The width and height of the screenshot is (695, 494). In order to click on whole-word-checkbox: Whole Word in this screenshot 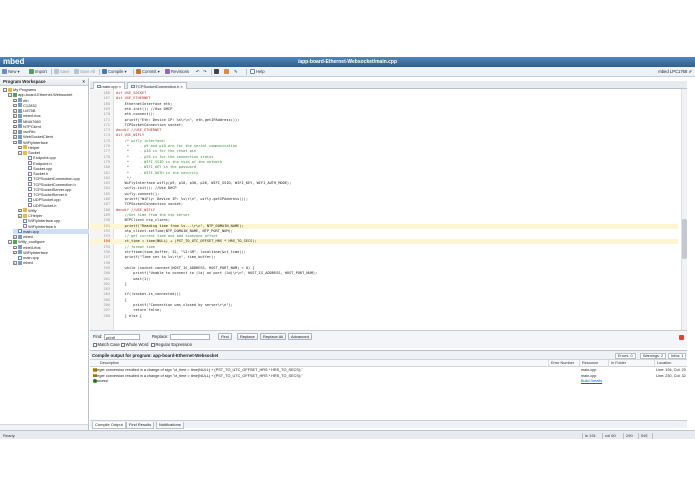, I will do `click(134, 344)`.